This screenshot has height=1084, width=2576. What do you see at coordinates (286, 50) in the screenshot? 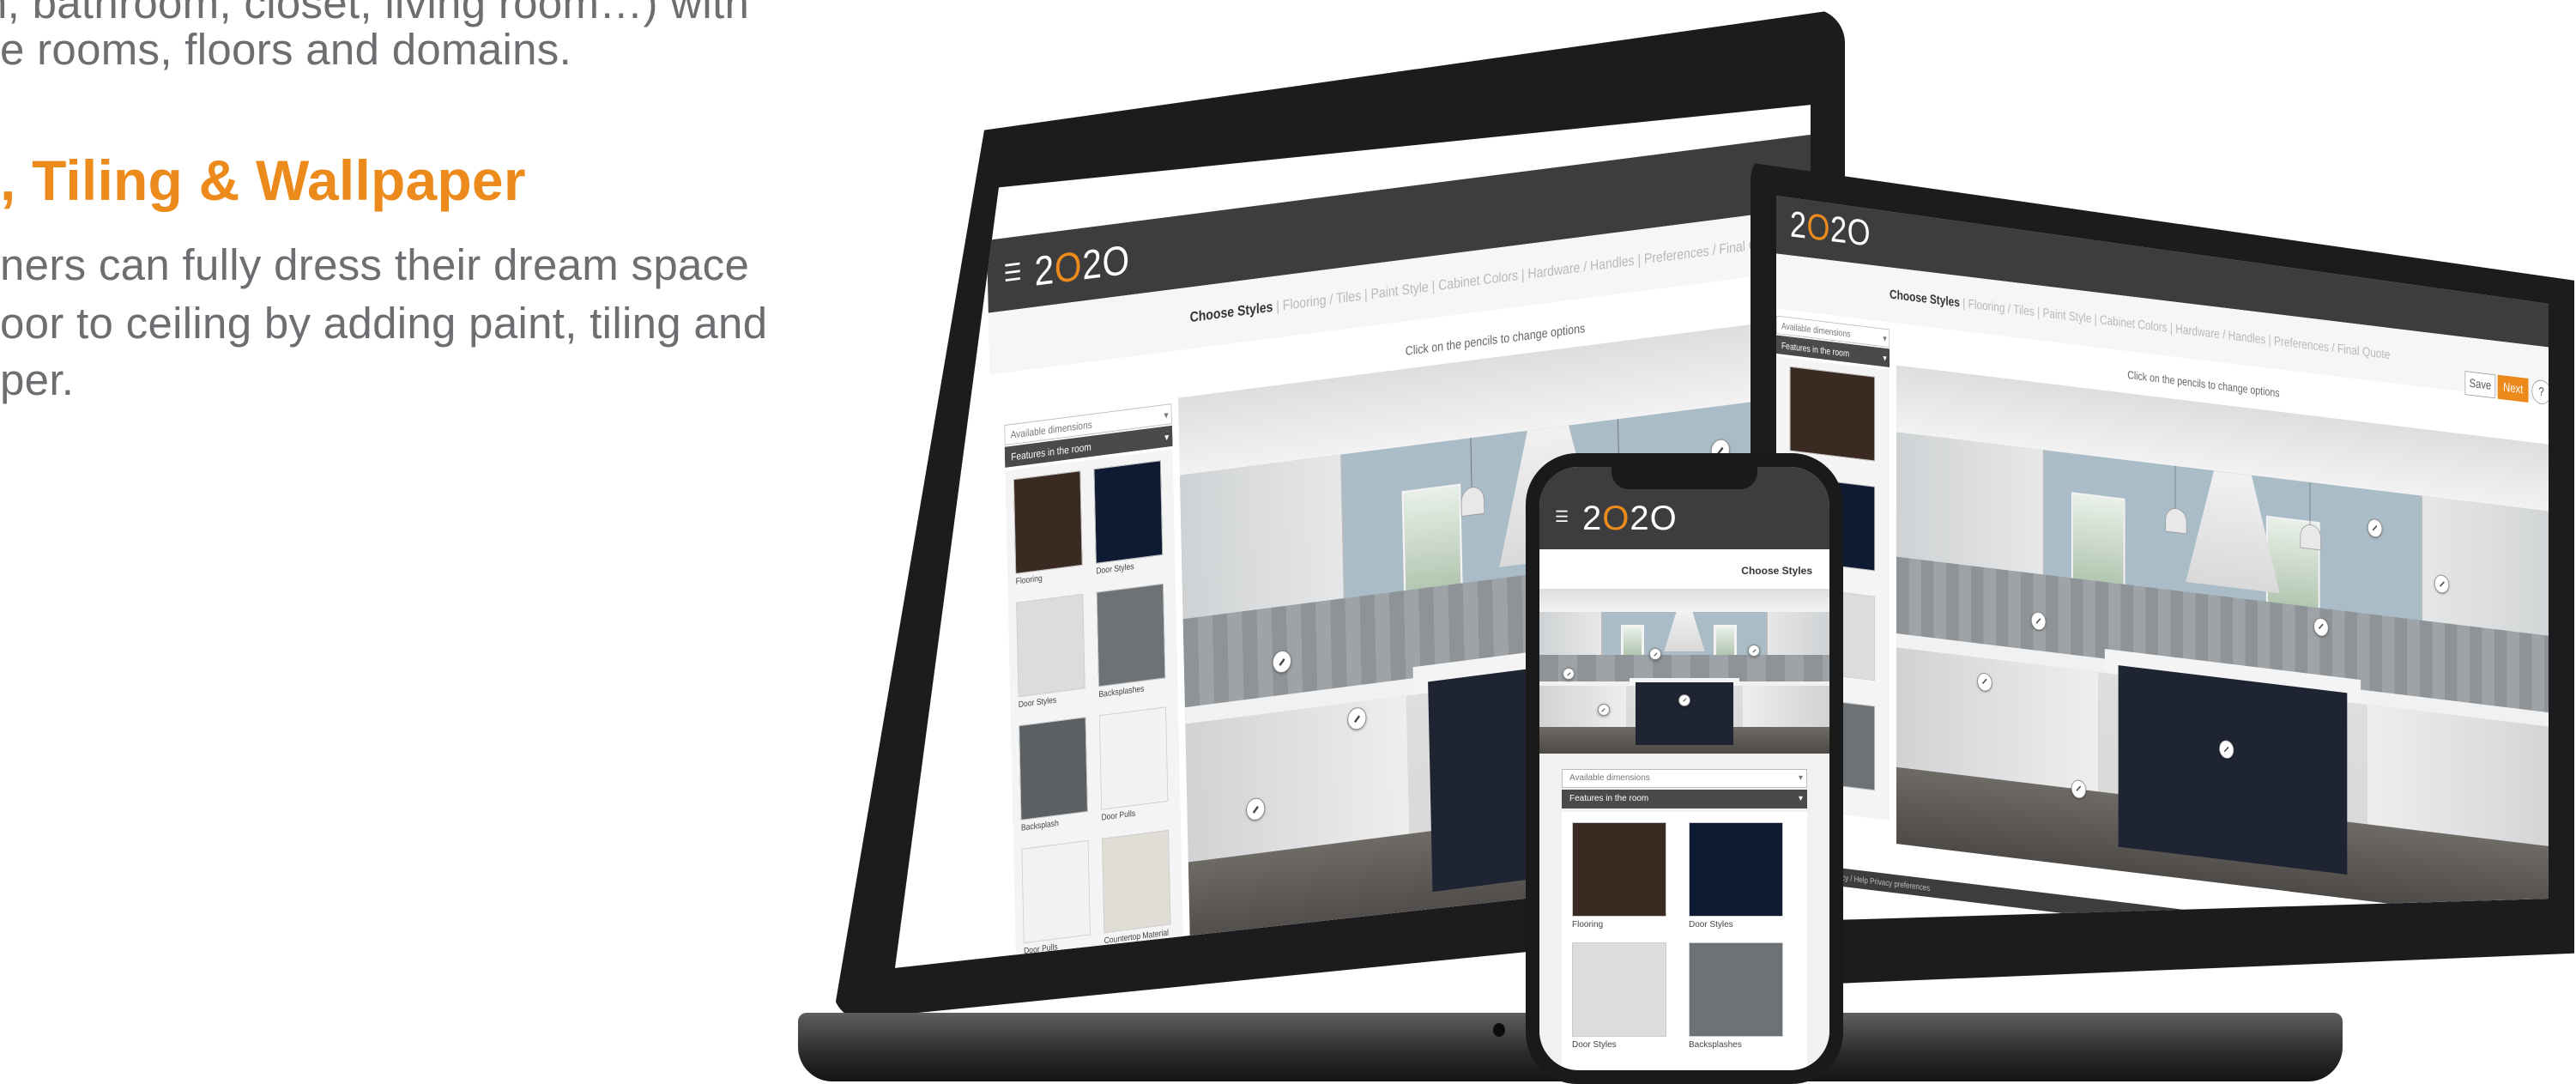
I see `intro-line-2: e rooms, floors and domains.` at bounding box center [286, 50].